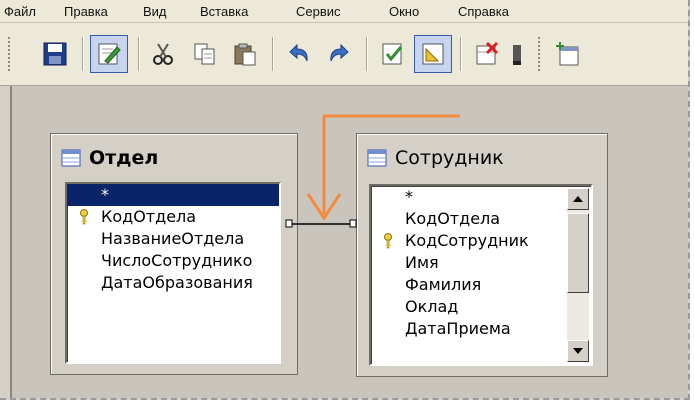 This screenshot has height=405, width=694. I want to click on snap-button, so click(433, 54).